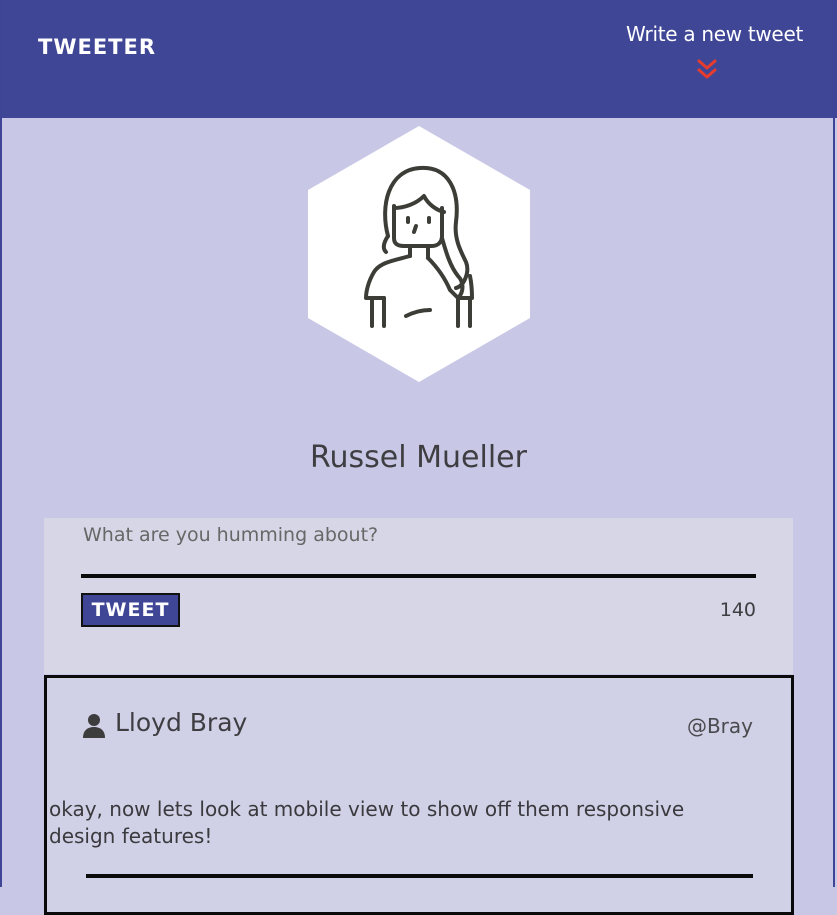 The height and width of the screenshot is (915, 837). I want to click on tweet-author-name: Lloyd Bray, so click(181, 722).